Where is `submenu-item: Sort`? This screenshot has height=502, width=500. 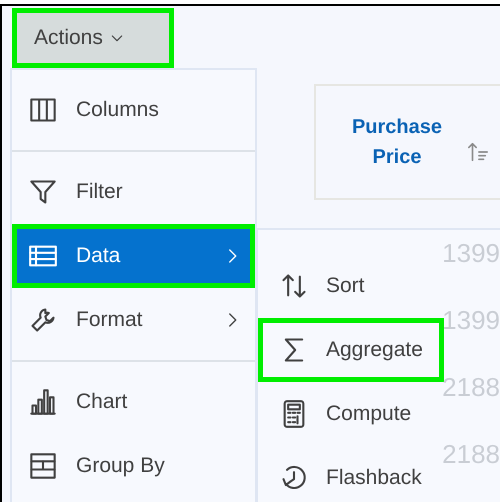
submenu-item: Sort is located at coordinates (351, 286).